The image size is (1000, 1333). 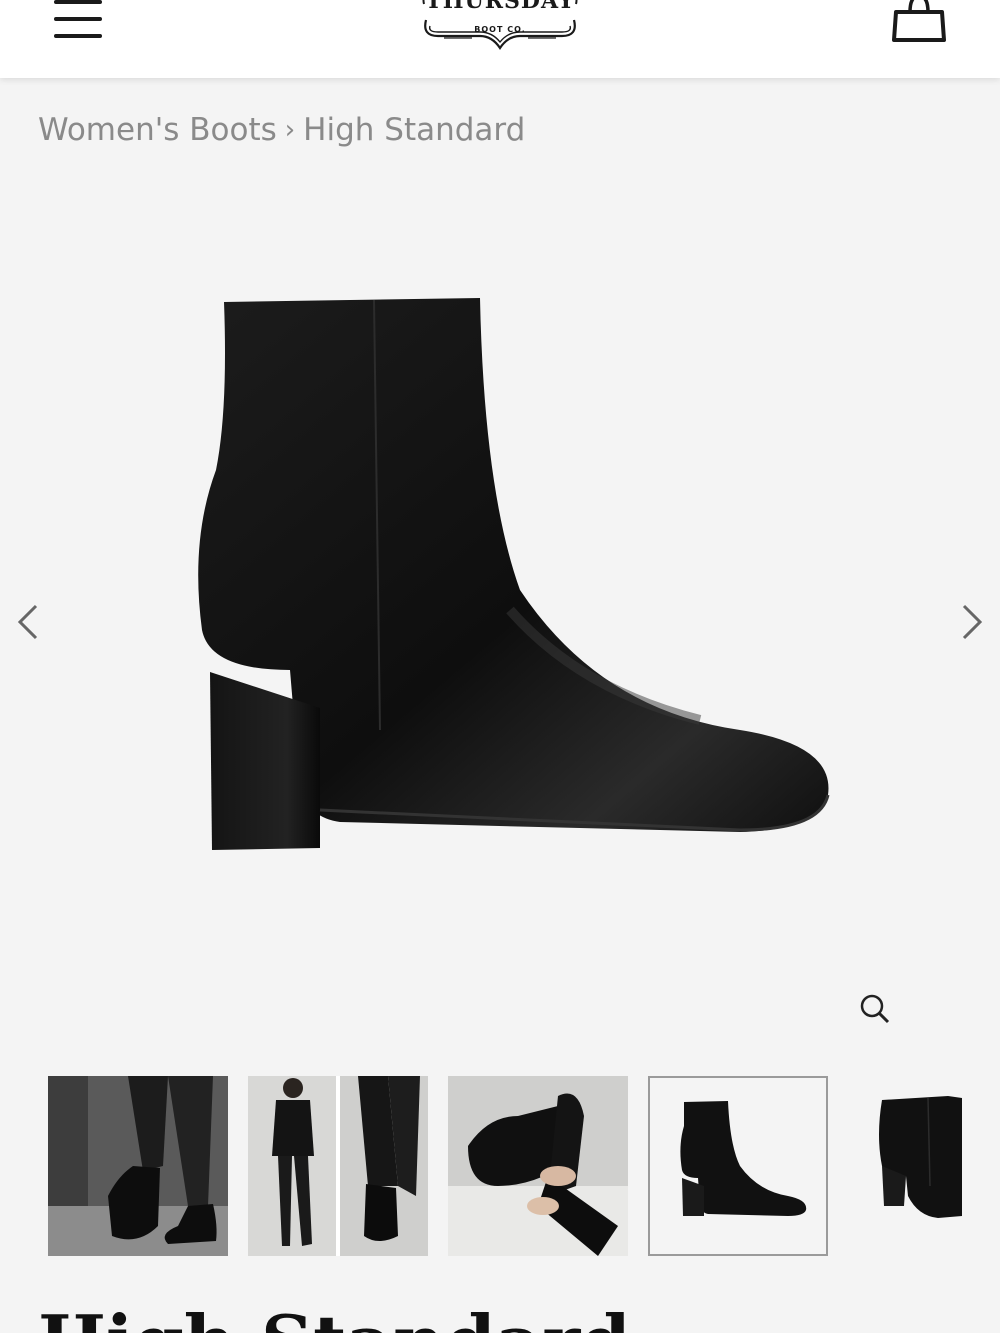 I want to click on chevron-left-icon, so click(x=27, y=622).